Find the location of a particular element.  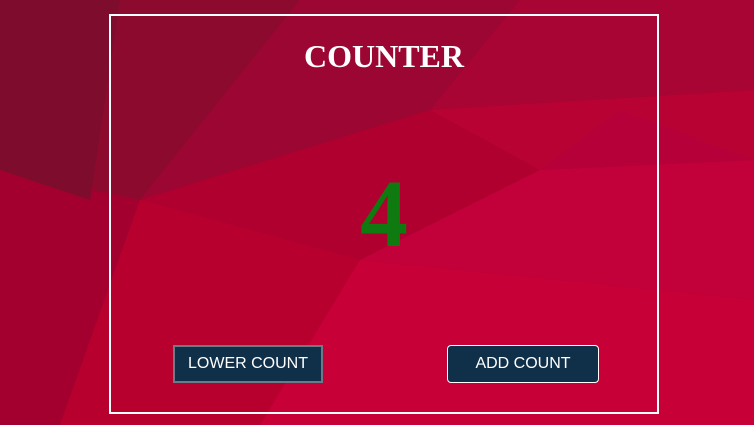

page-title: COUNTER is located at coordinates (383, 56).